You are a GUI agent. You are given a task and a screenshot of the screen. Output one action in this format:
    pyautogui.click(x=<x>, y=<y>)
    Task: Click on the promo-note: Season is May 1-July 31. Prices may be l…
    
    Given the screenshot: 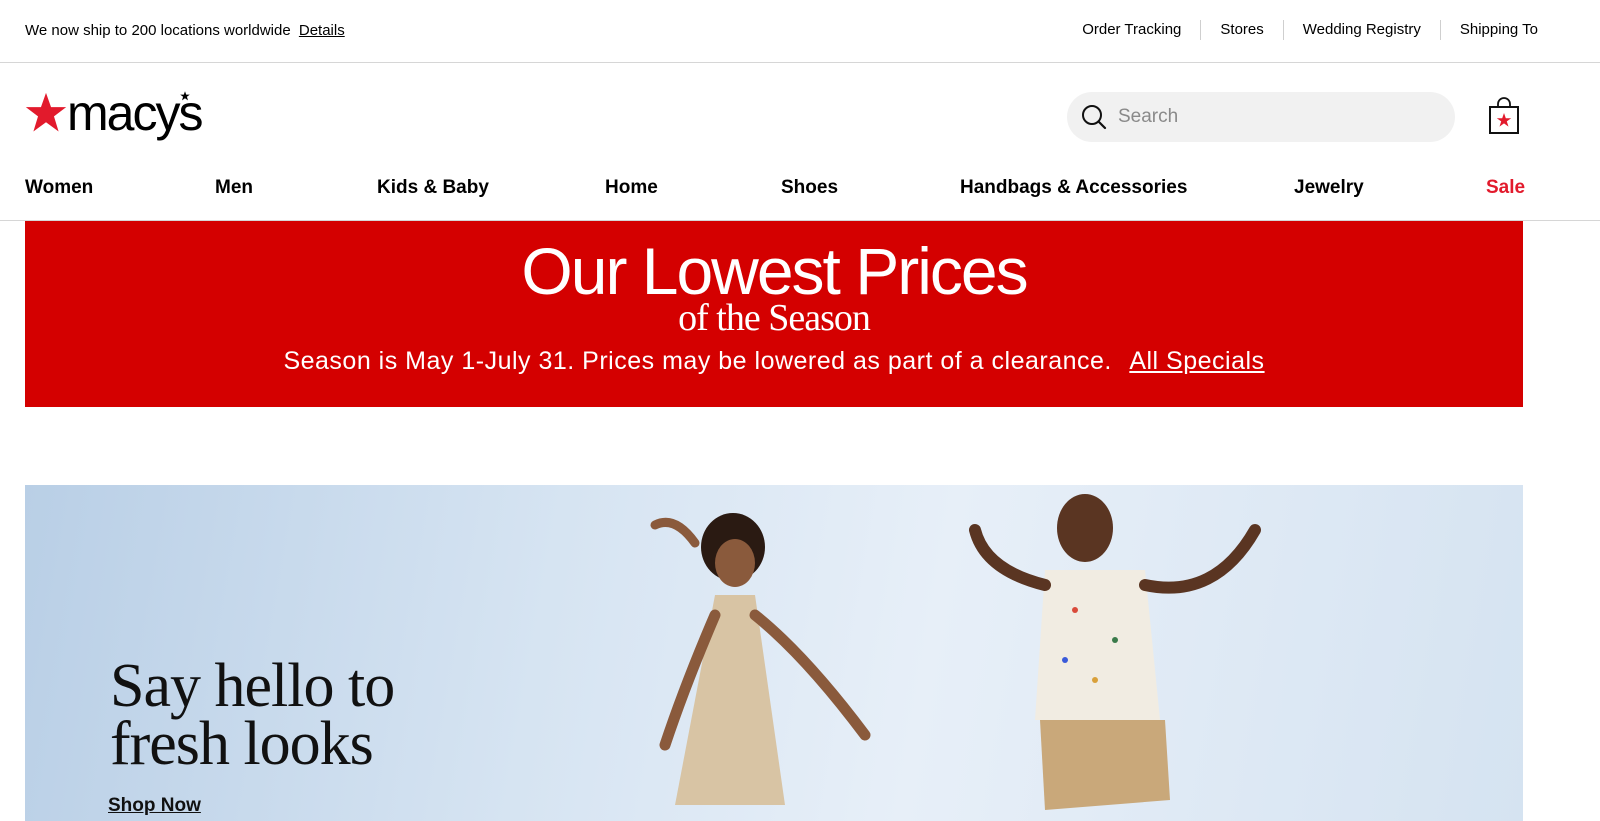 What is the action you would take?
    pyautogui.click(x=774, y=361)
    